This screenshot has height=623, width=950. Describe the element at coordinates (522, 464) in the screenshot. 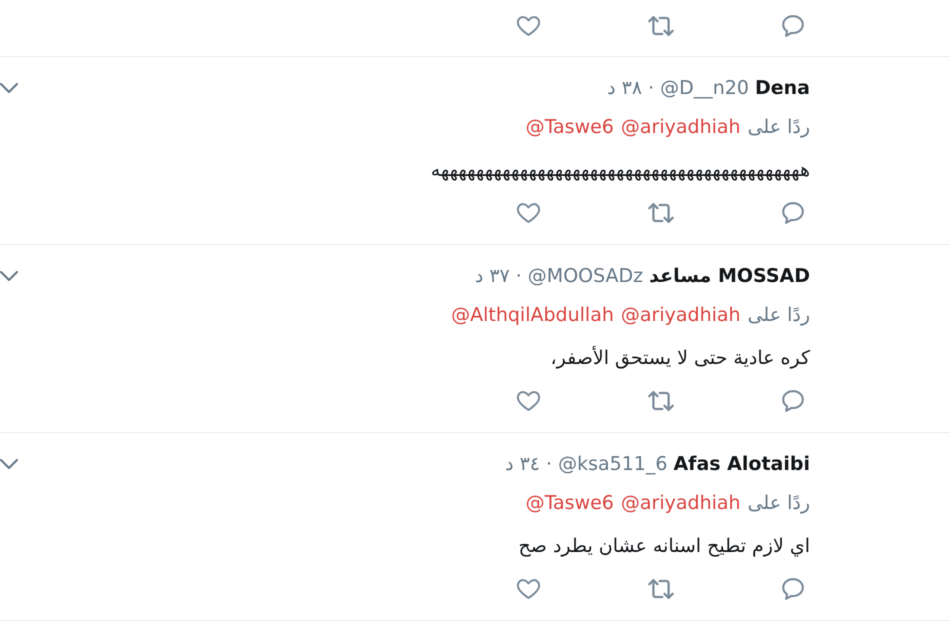

I see `timestamp: ٣٤ د` at that location.